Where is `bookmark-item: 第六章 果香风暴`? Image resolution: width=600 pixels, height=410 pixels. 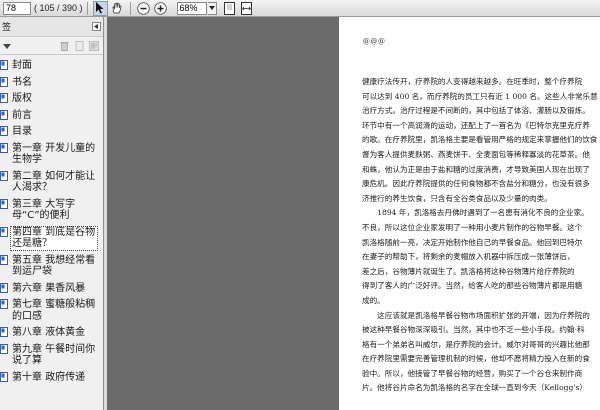 bookmark-item: 第六章 果香风暴 is located at coordinates (51, 289).